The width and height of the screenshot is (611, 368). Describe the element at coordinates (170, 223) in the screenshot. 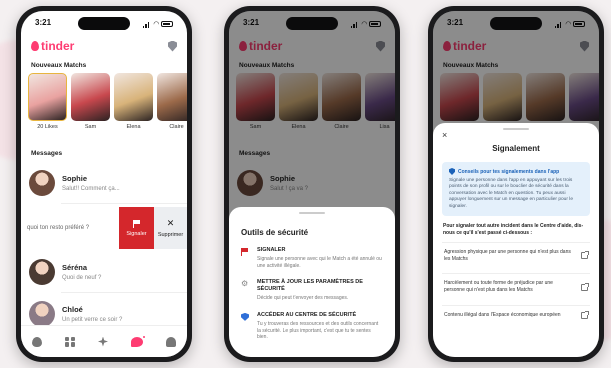

I see `close-icon: ✕` at that location.